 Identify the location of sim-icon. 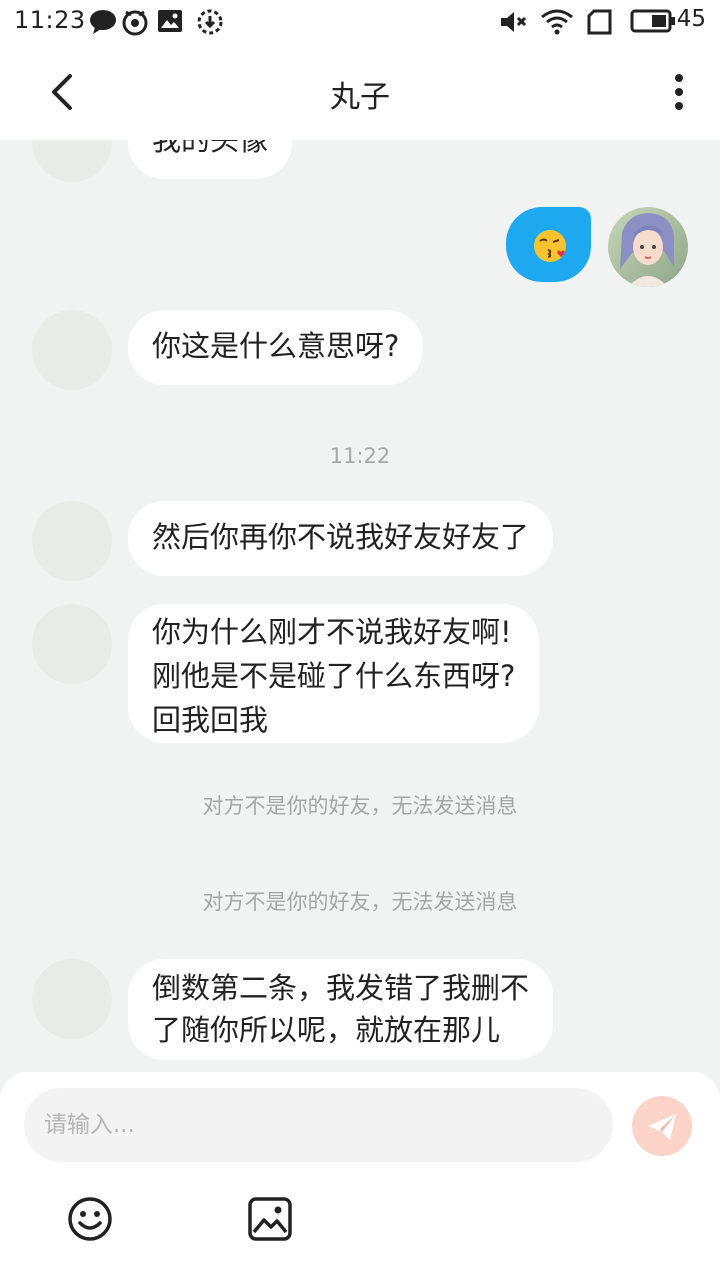
(599, 22).